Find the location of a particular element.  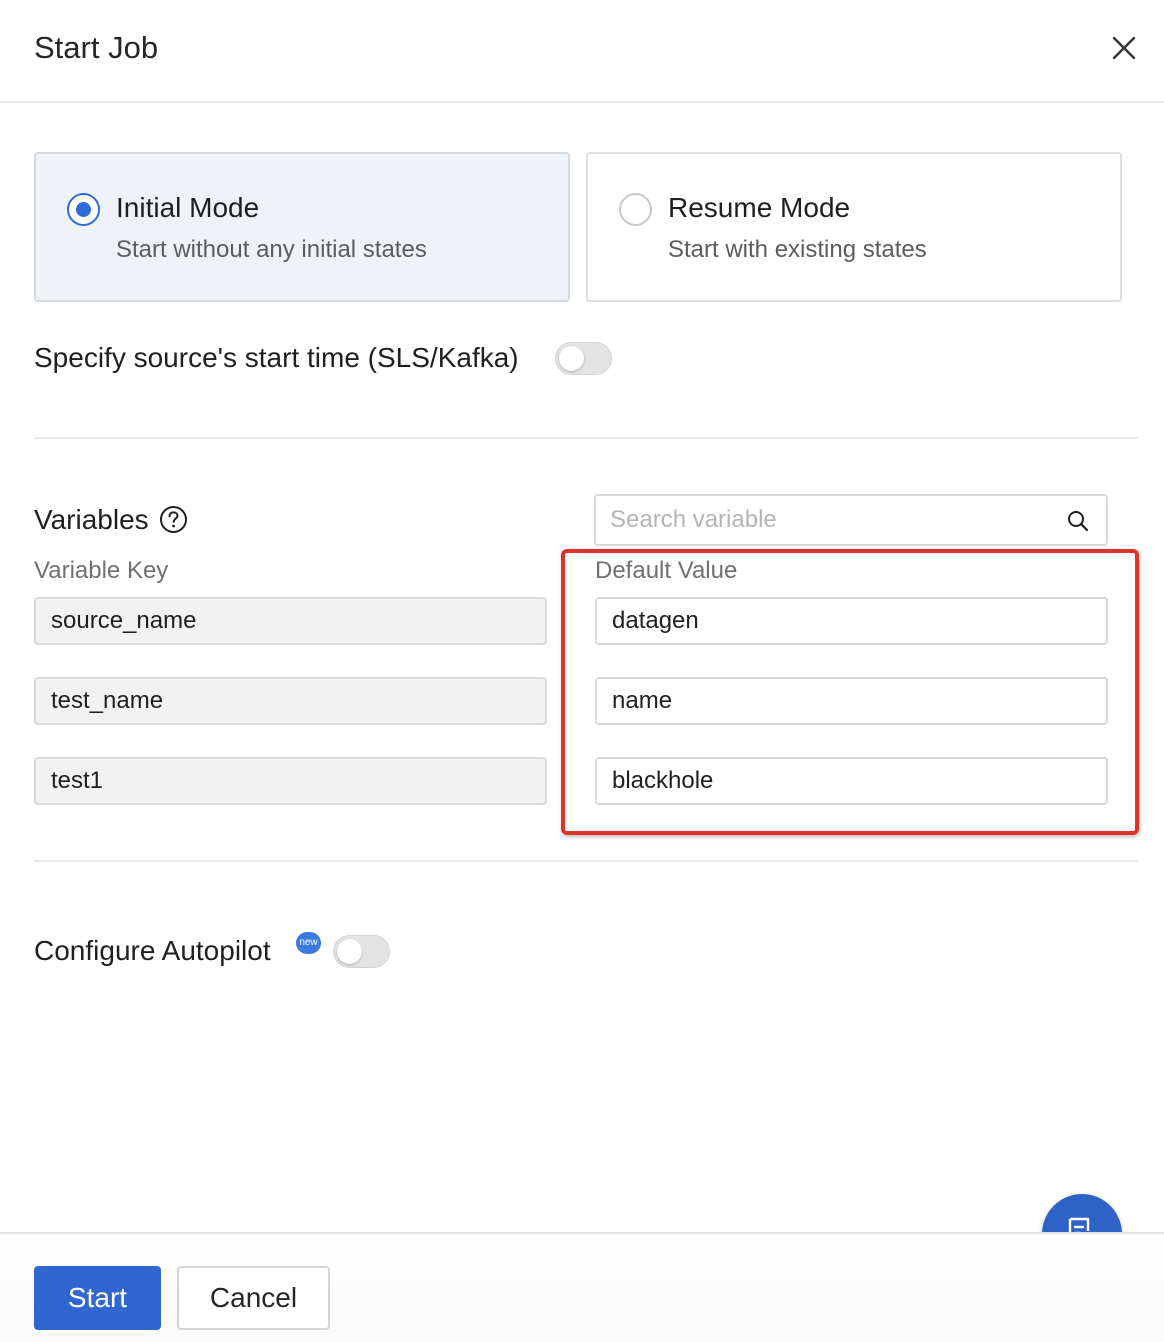

variable-search-box is located at coordinates (851, 520).